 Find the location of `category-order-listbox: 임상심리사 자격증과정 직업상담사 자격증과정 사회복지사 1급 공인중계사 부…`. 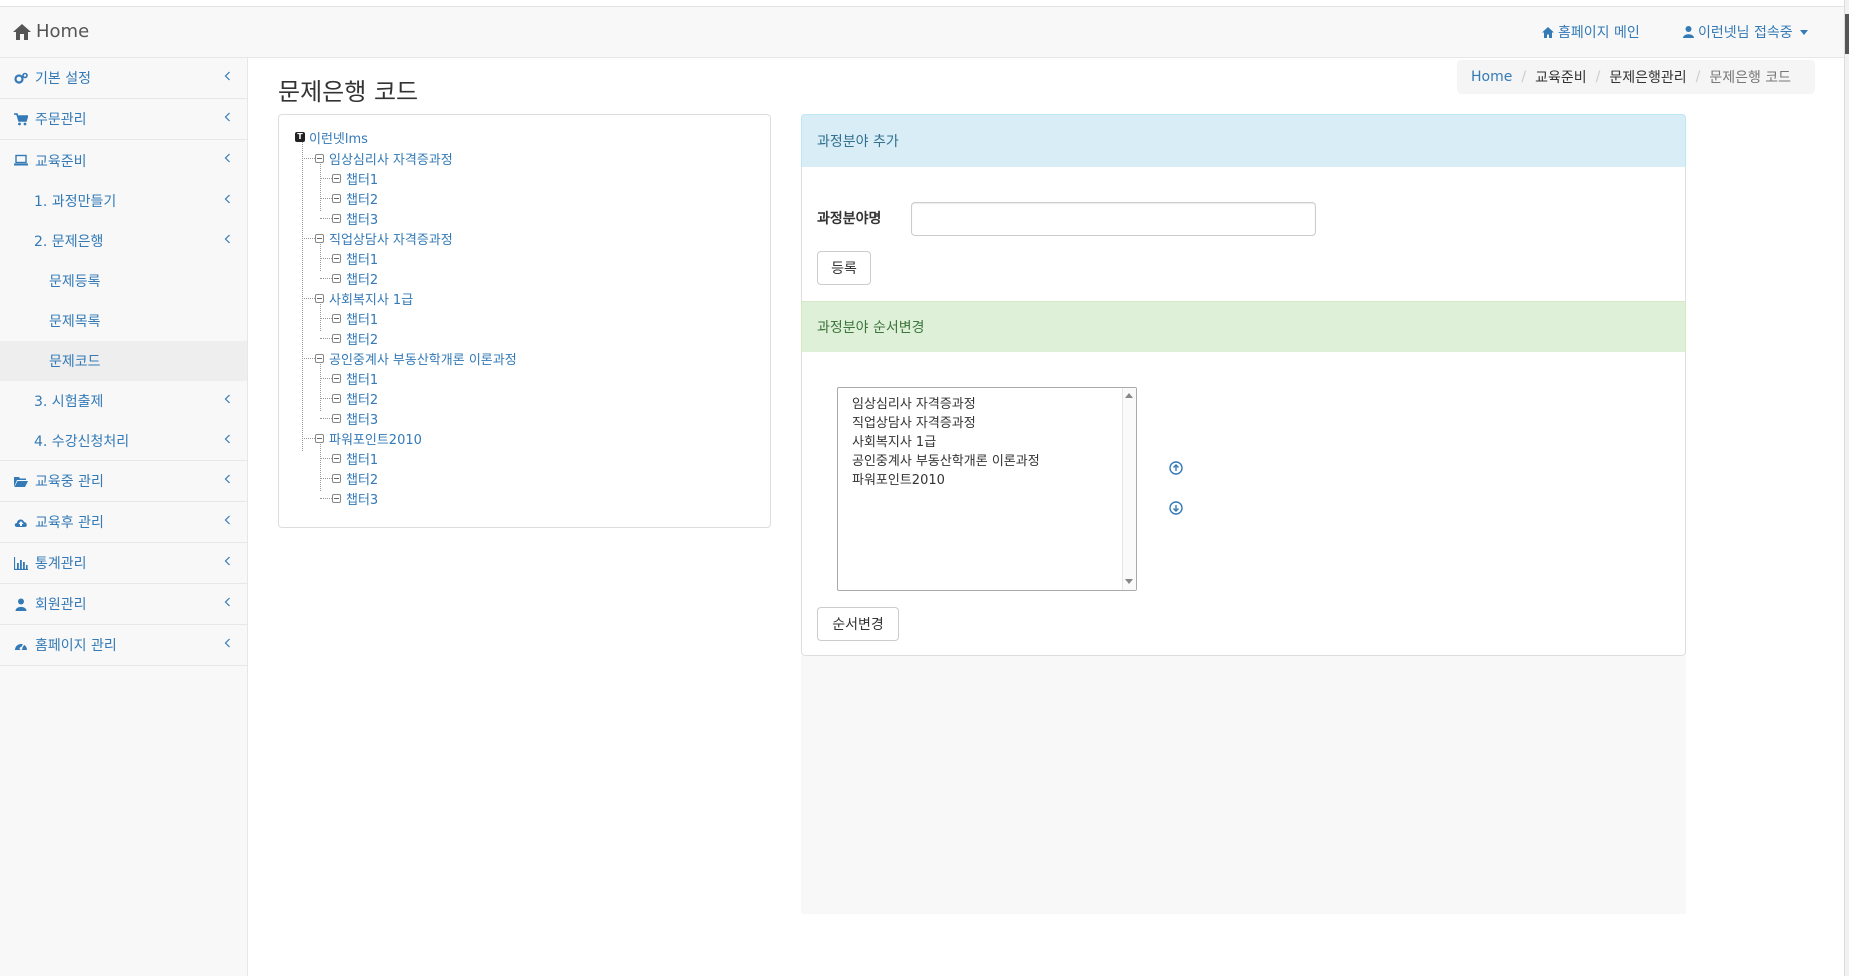

category-order-listbox: 임상심리사 자격증과정 직업상담사 자격증과정 사회복지사 1급 공인중계사 부… is located at coordinates (987, 489).